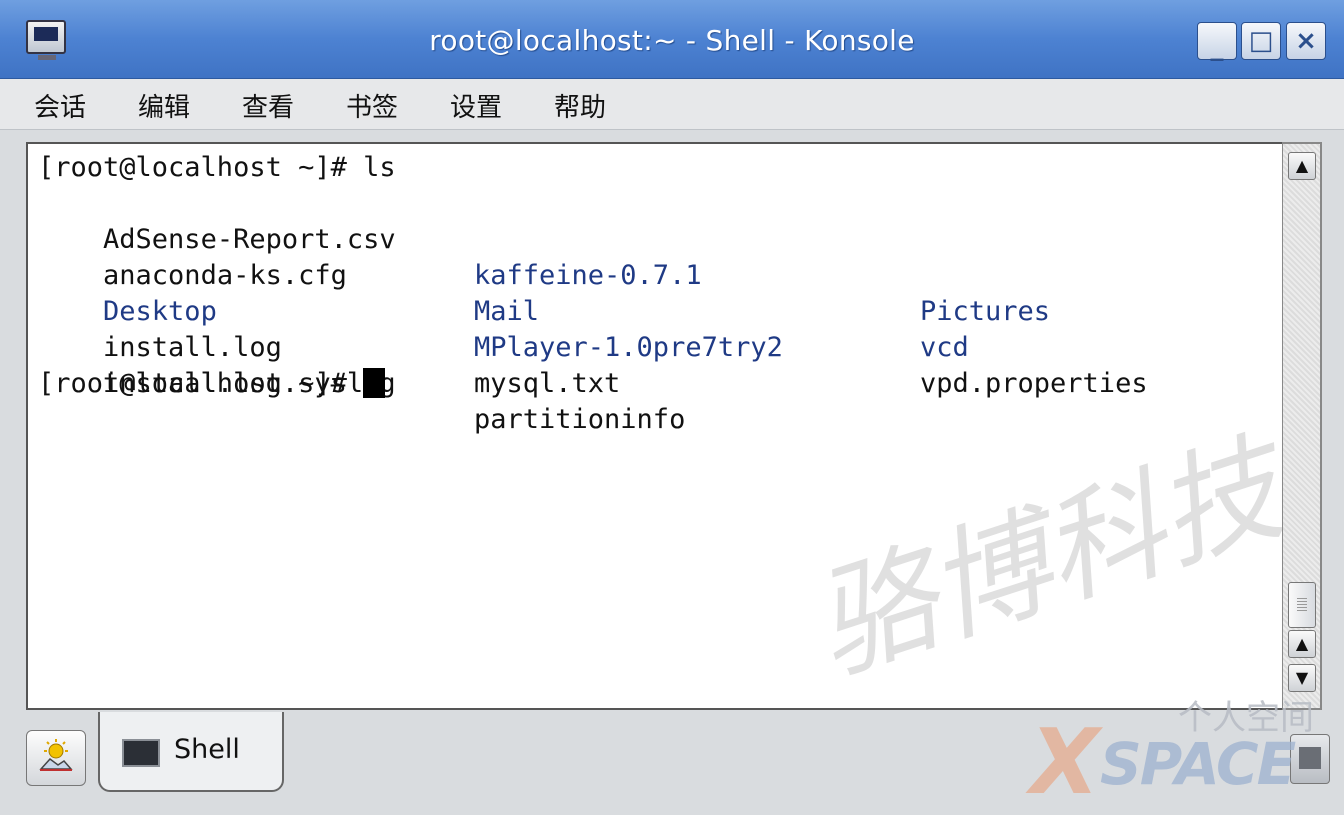 Image resolution: width=1344 pixels, height=815 pixels. Describe the element at coordinates (672, 756) in the screenshot. I see `session-tab-bar: Shell` at that location.